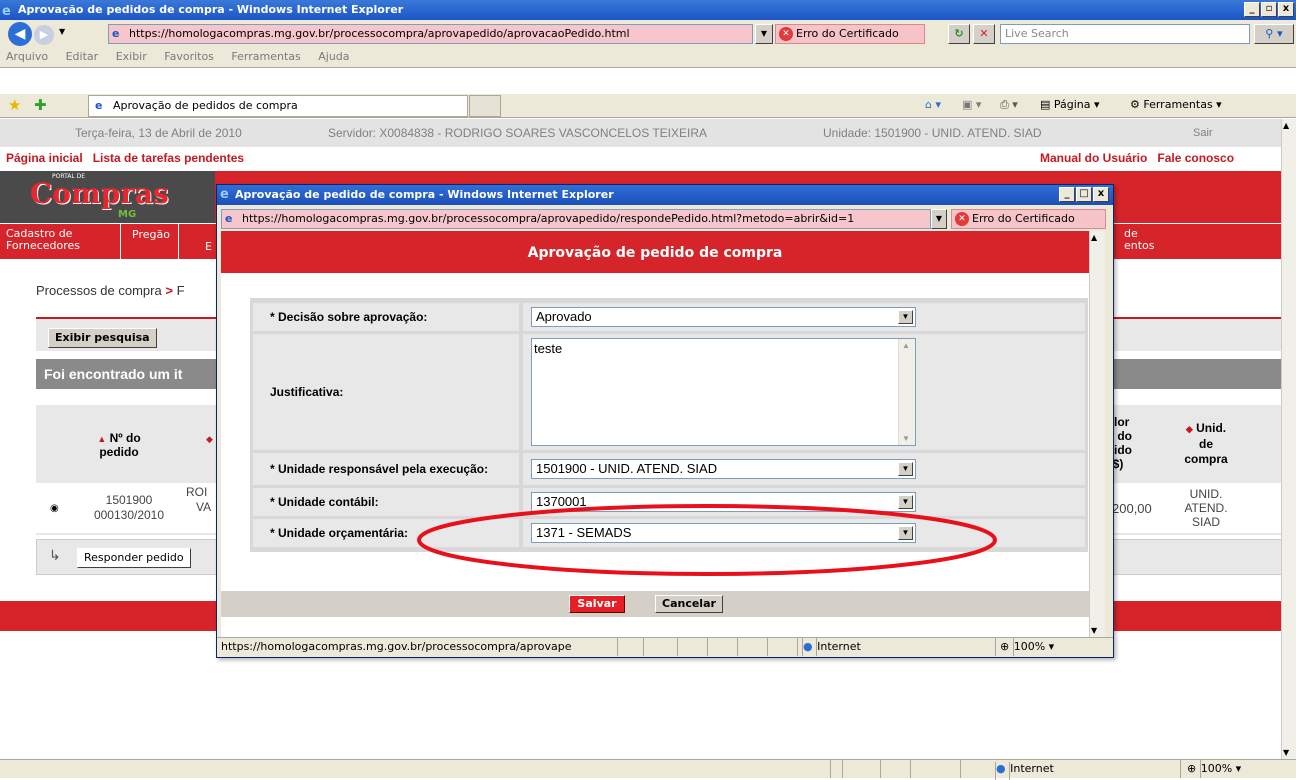 Image resolution: width=1296 pixels, height=780 pixels. What do you see at coordinates (1274, 34) in the screenshot?
I see `search-icon: ⚲ ▾` at bounding box center [1274, 34].